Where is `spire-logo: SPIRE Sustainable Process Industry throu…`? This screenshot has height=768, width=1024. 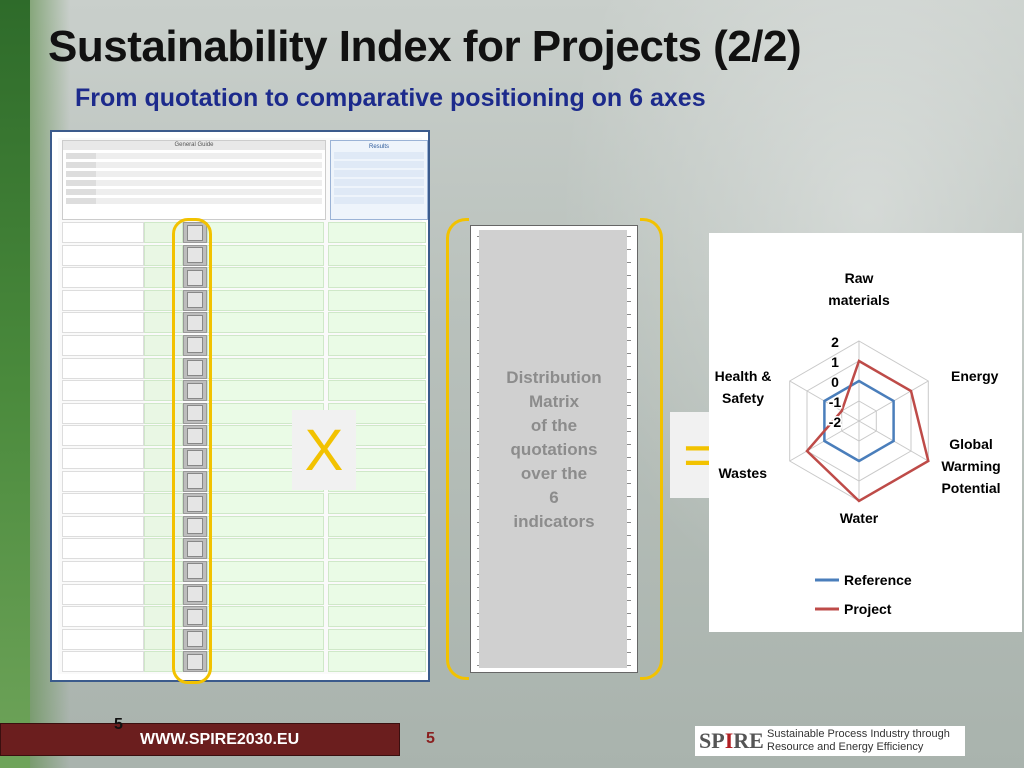 spire-logo: SPIRE Sustainable Process Industry throu… is located at coordinates (830, 741).